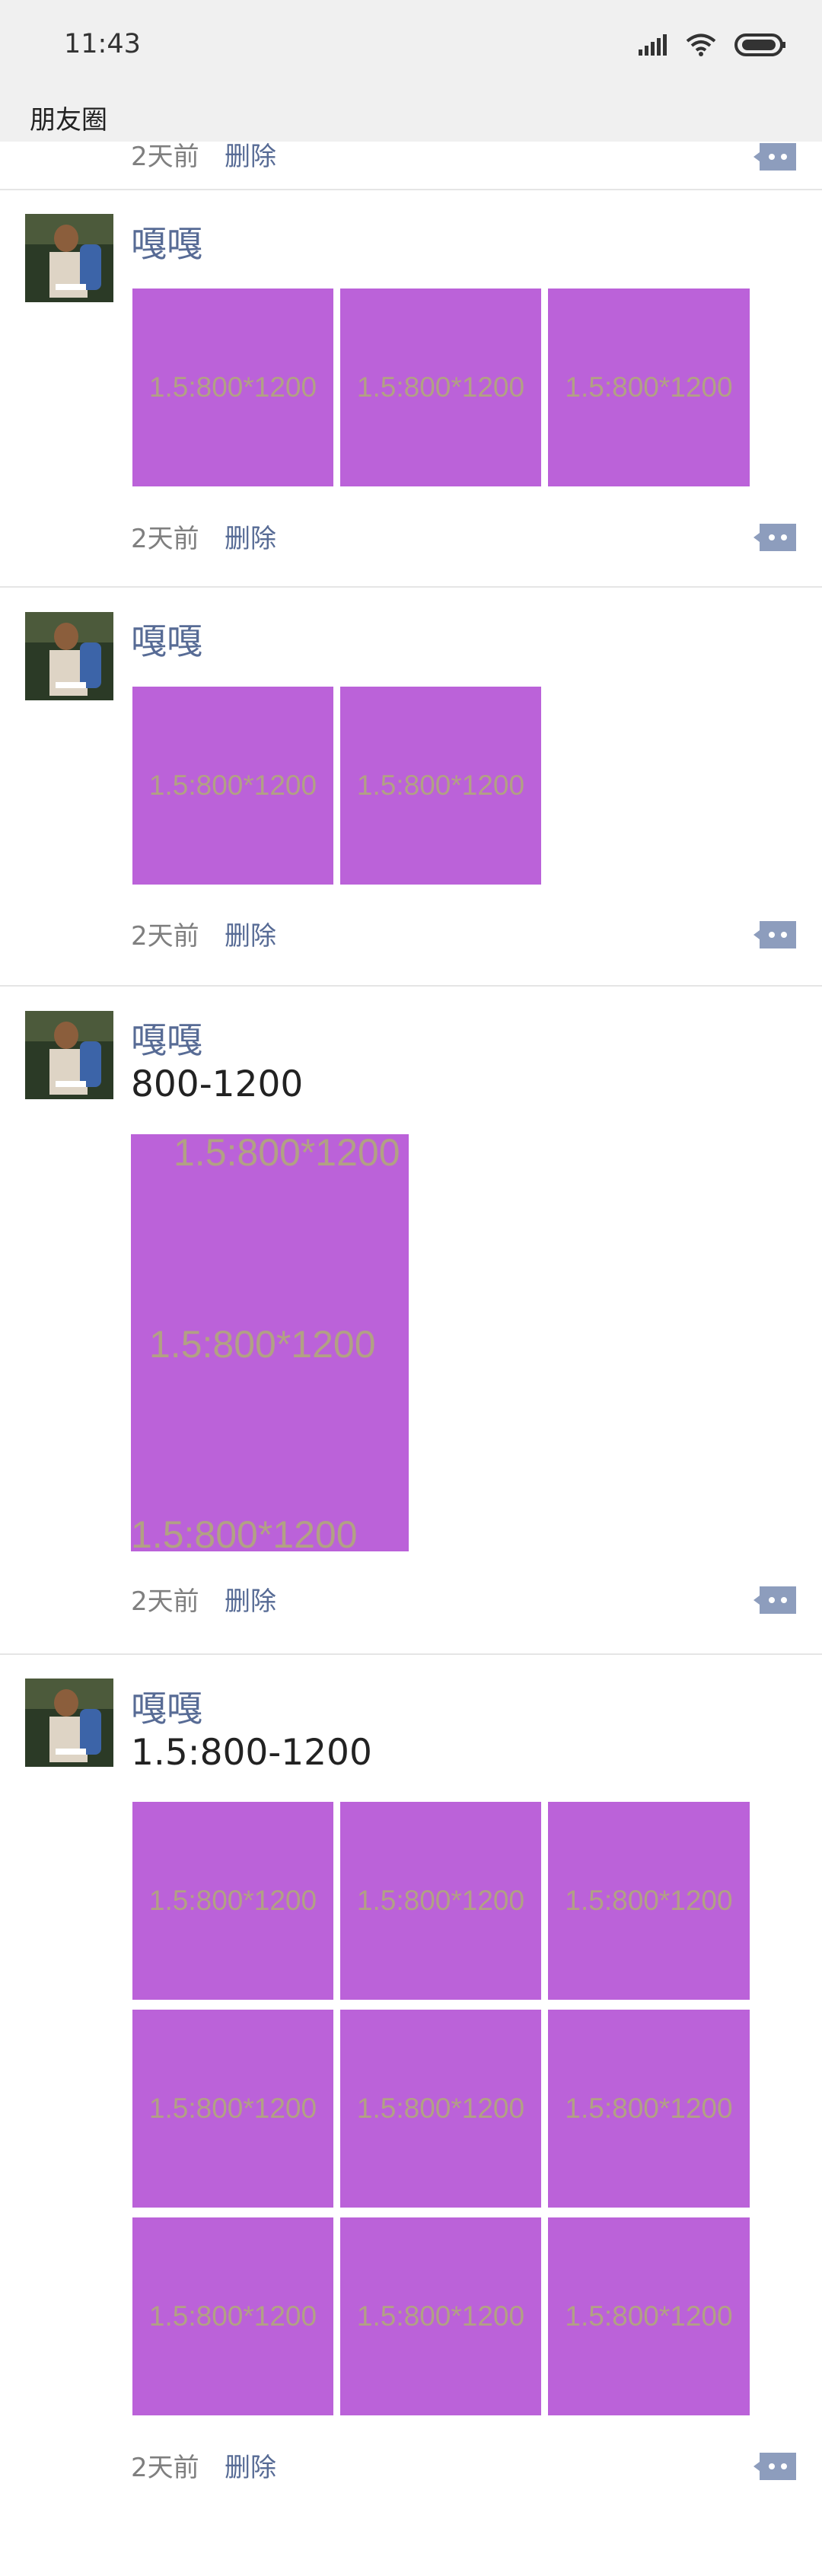 This screenshot has width=822, height=2576. I want to click on photo-label-top: 1.5:800*1200, so click(287, 1153).